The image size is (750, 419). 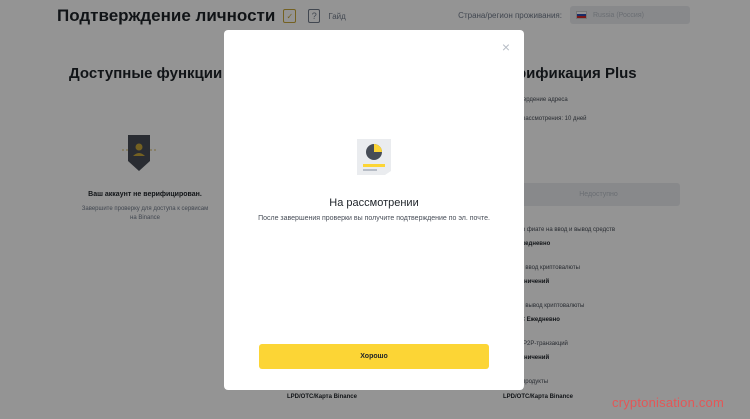 I want to click on watermark-text: cryptonisation.com, so click(x=668, y=402).